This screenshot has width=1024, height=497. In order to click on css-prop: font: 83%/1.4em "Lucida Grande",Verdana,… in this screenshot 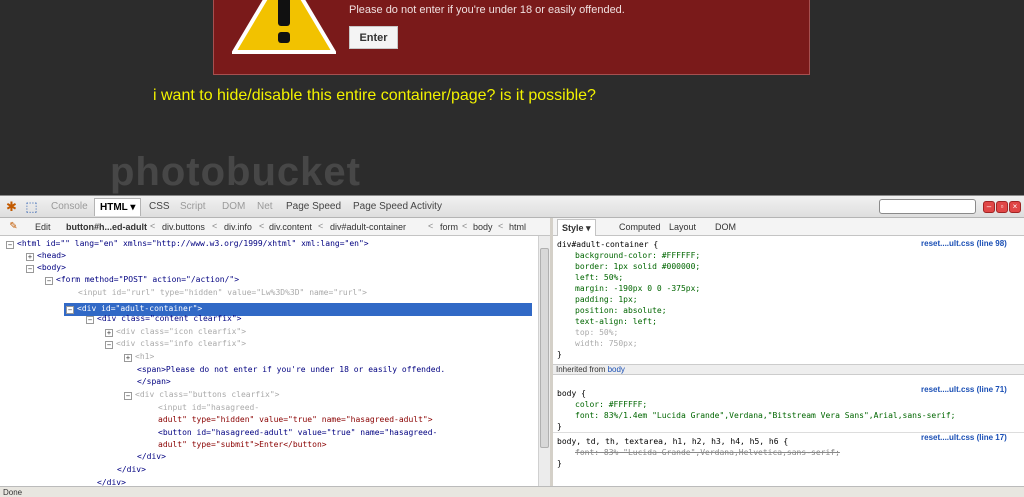, I will do `click(765, 415)`.